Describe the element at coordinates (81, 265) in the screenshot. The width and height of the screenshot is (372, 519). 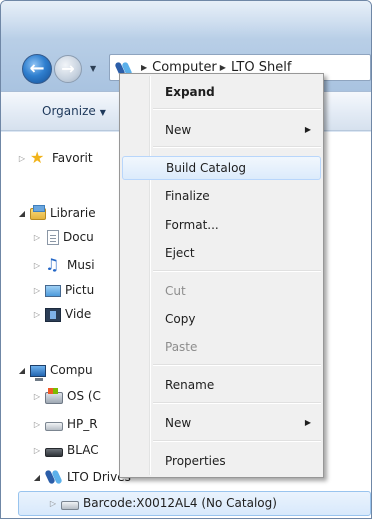
I see `tree-label: Musi` at that location.